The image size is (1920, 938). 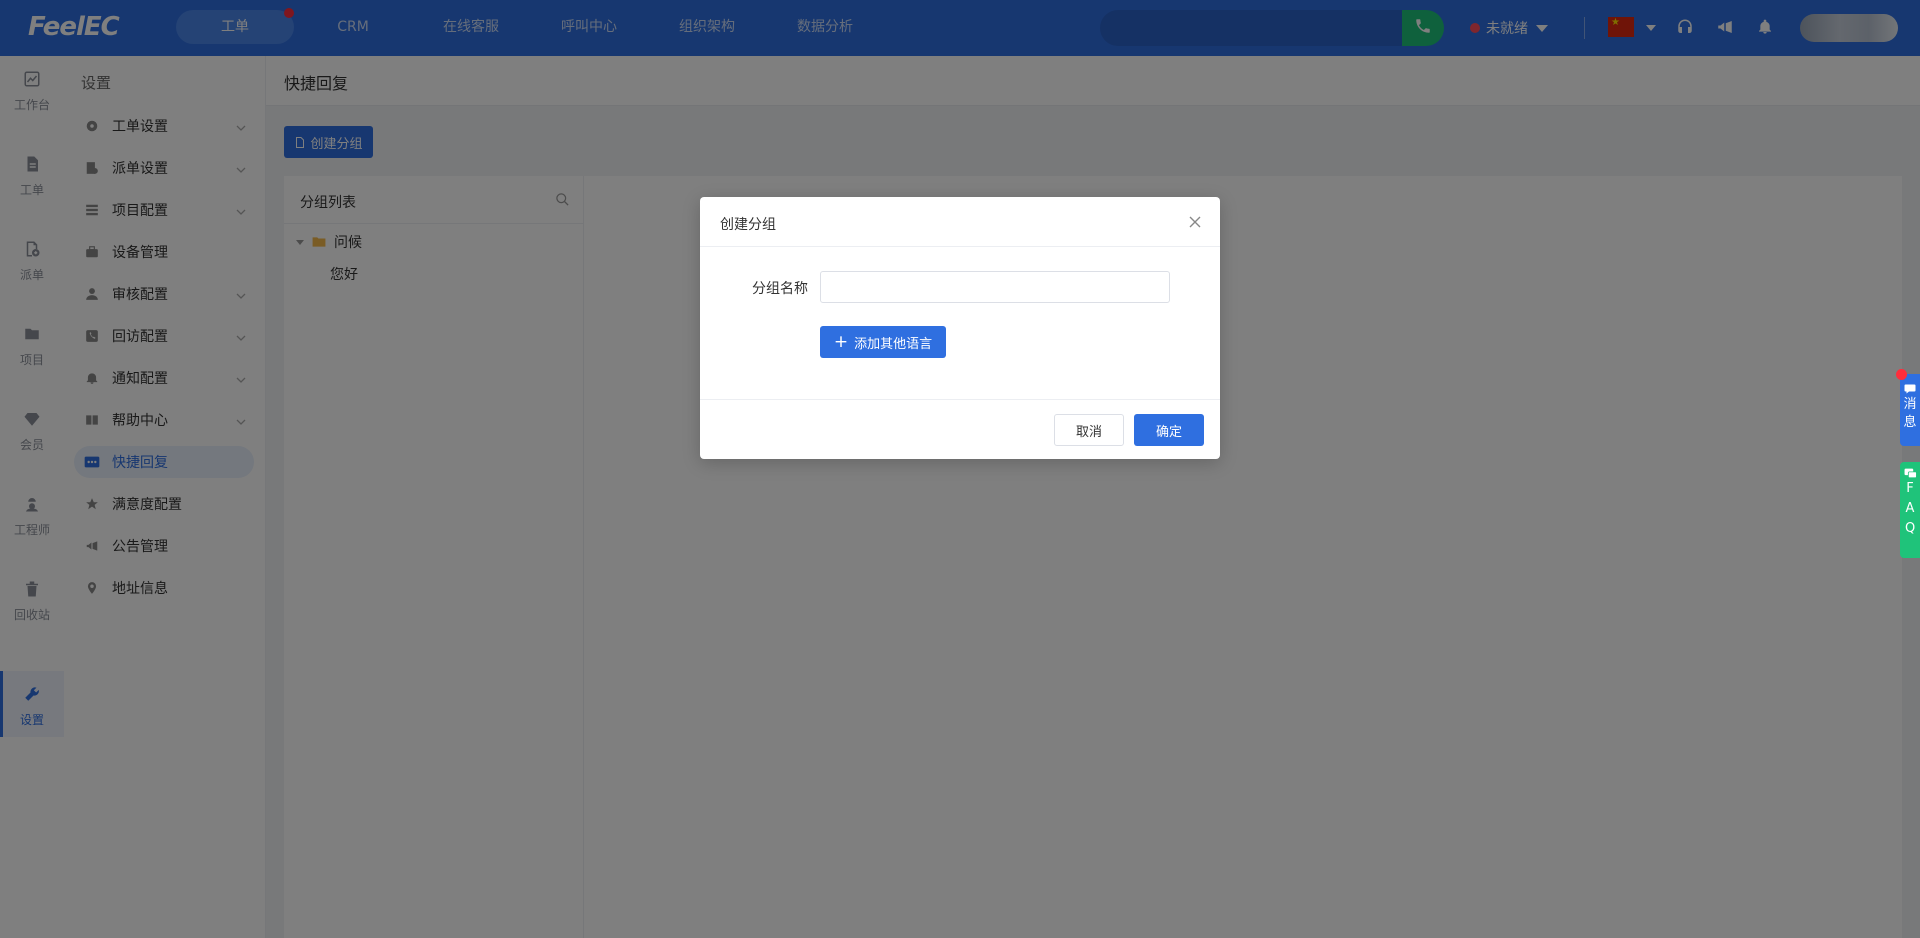 What do you see at coordinates (1910, 473) in the screenshot?
I see `chat-bubbles-icon` at bounding box center [1910, 473].